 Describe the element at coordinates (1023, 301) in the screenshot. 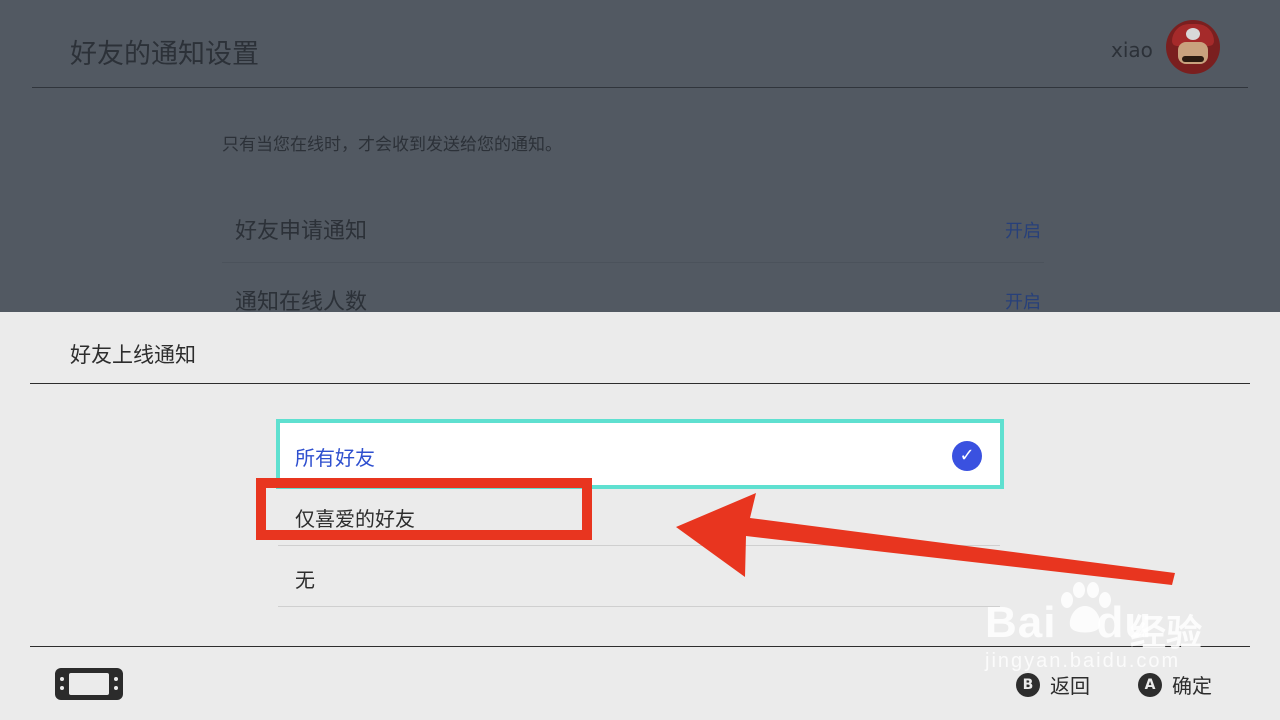

I see `setting-value-online-count: 开启` at that location.